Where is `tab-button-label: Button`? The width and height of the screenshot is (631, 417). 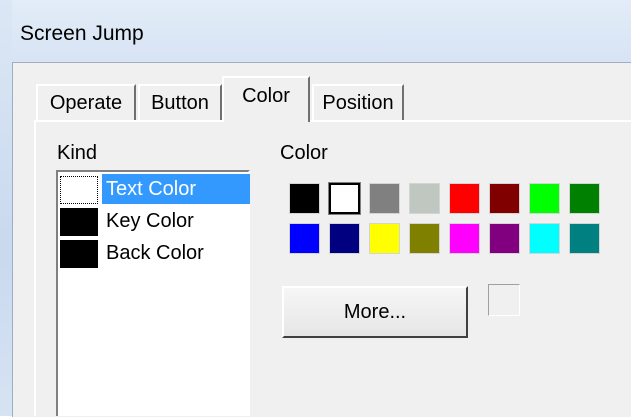 tab-button-label: Button is located at coordinates (180, 103).